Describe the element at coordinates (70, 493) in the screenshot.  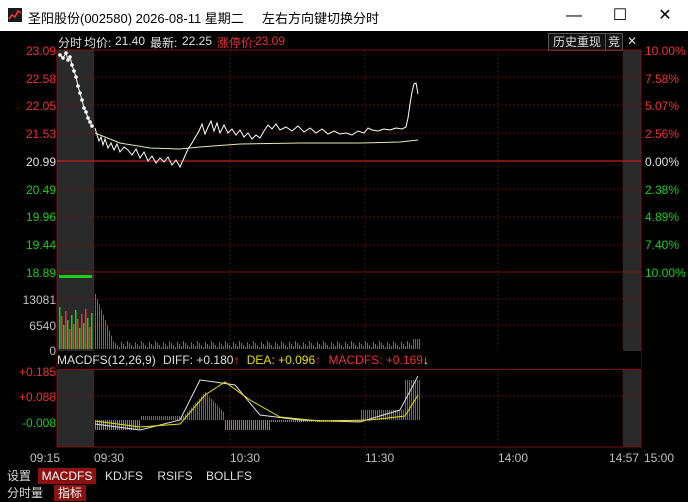
I see `tab-indicator: 指标` at that location.